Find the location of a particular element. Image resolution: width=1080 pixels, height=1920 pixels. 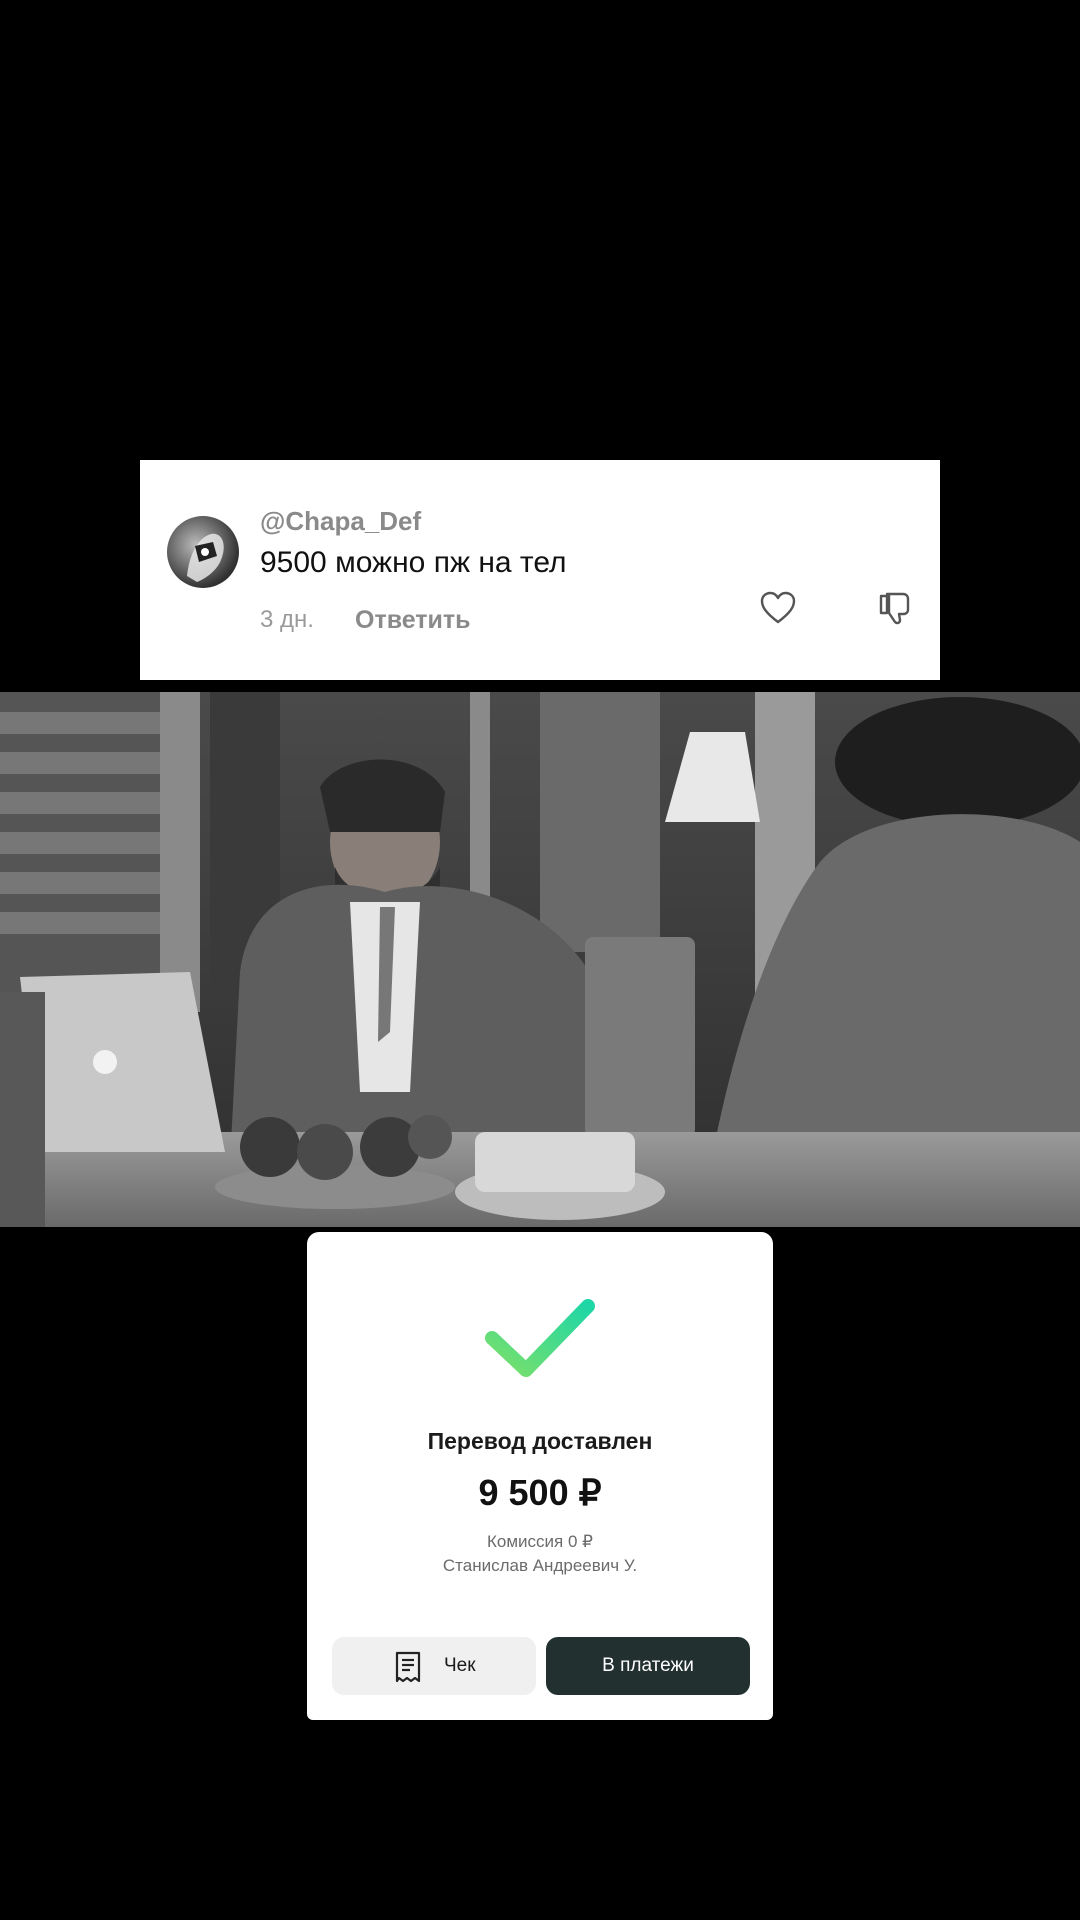

receipt-icon is located at coordinates (408, 1667).